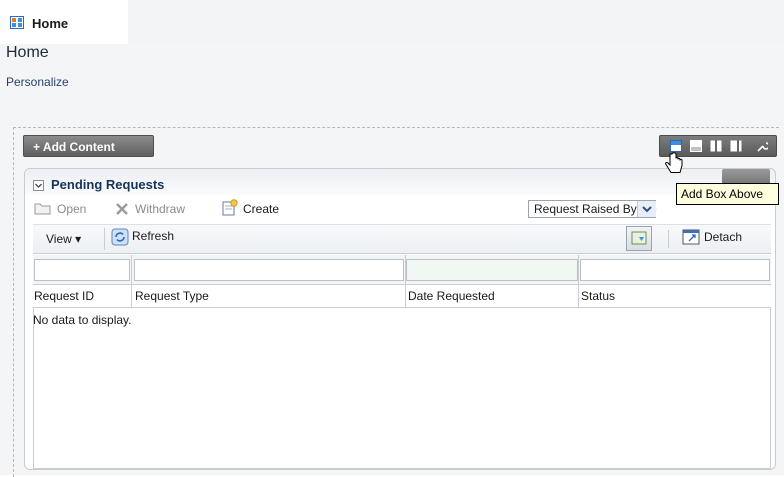 This screenshot has width=784, height=477. What do you see at coordinates (27, 52) in the screenshot?
I see `page-title: Home` at bounding box center [27, 52].